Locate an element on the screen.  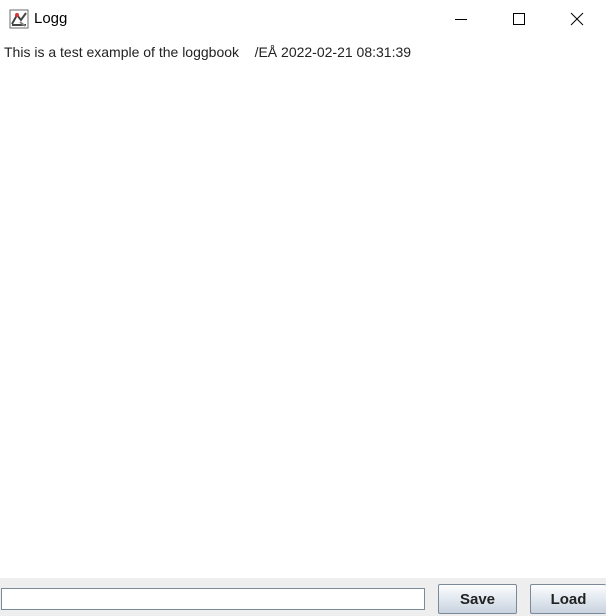
close-button is located at coordinates (577, 19).